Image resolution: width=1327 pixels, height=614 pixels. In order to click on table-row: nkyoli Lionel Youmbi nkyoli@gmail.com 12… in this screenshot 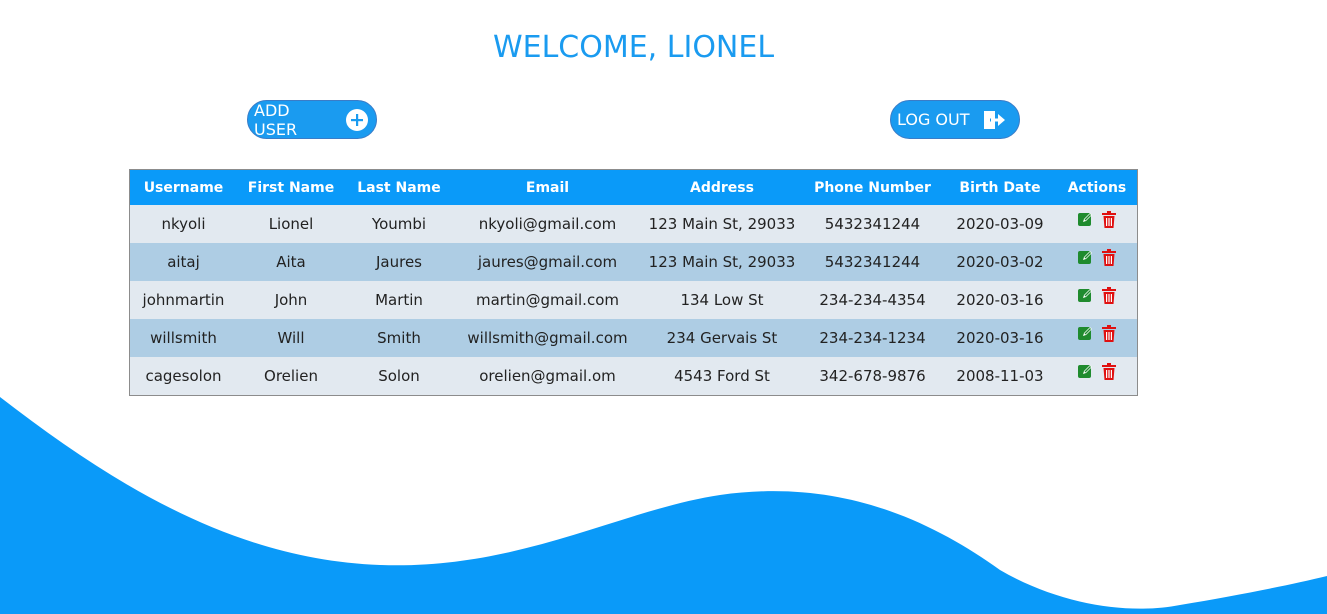, I will do `click(633, 224)`.